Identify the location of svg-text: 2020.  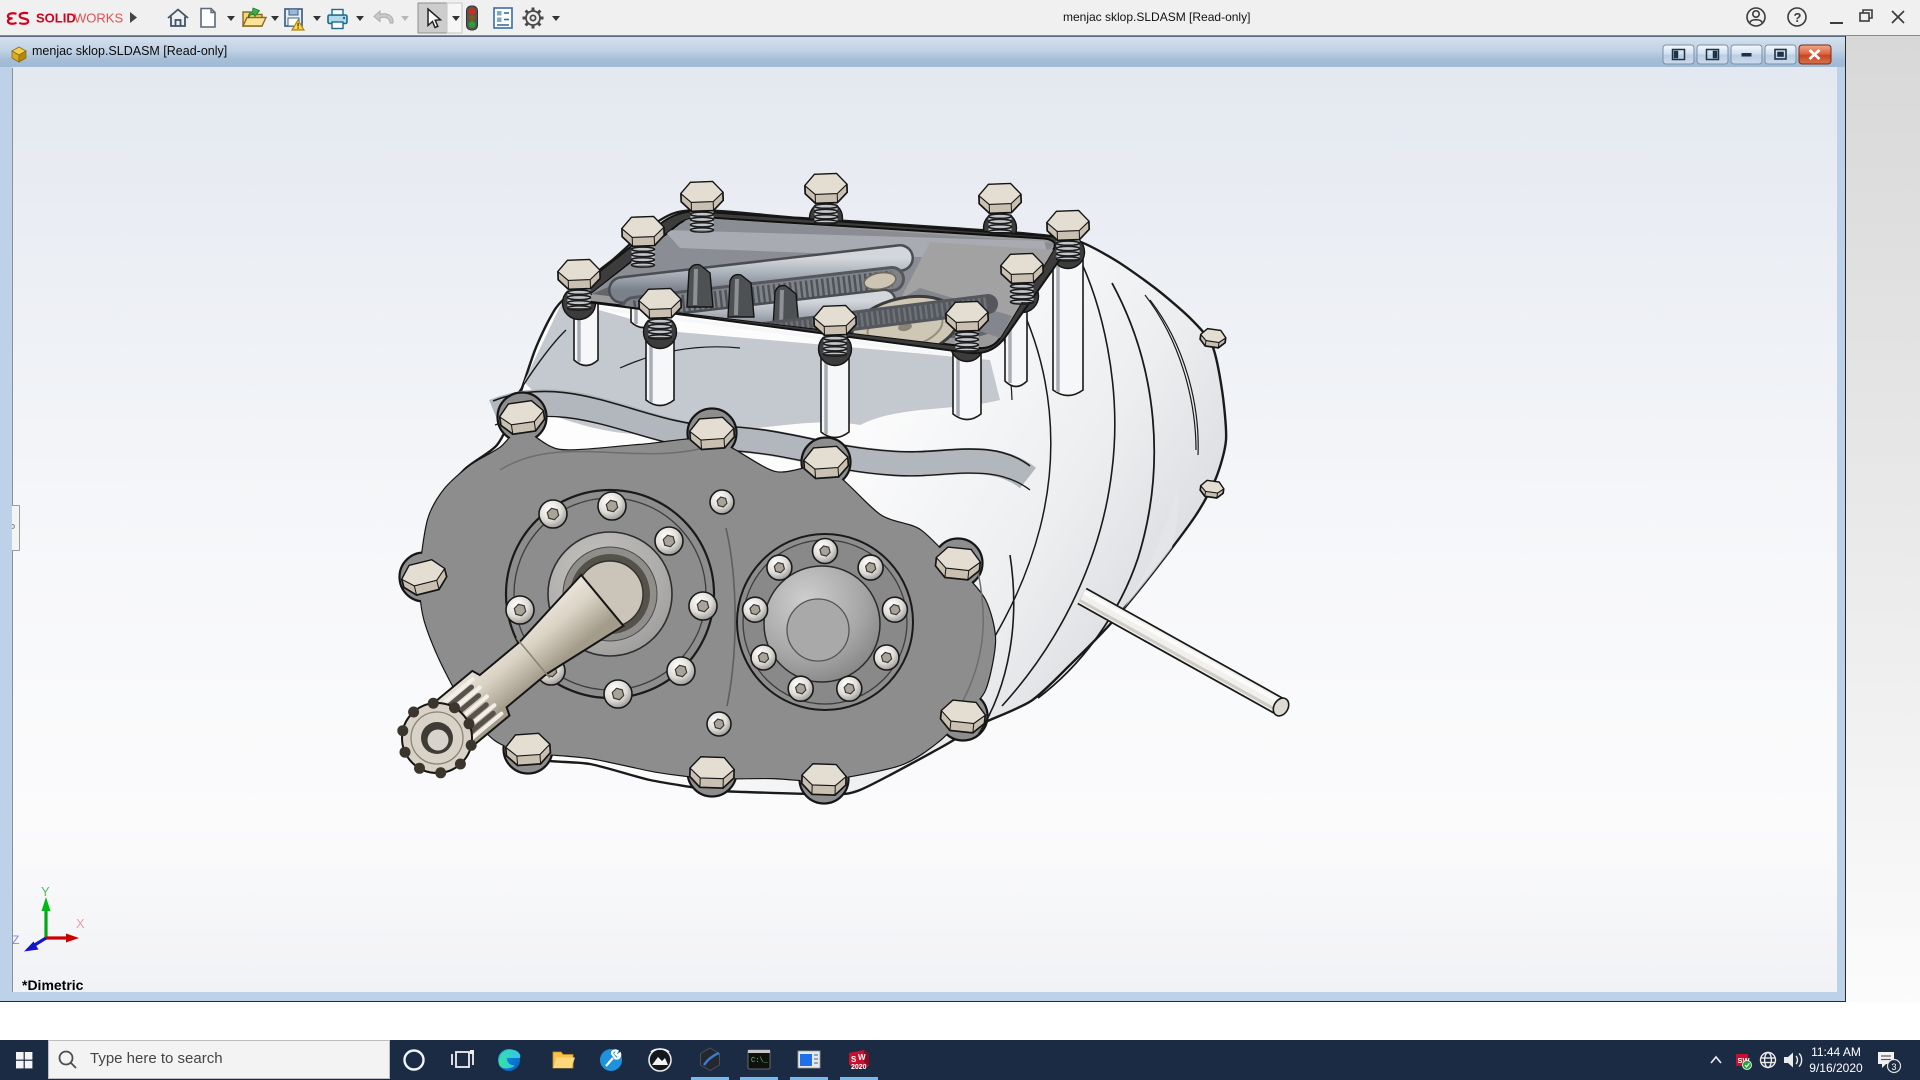
(859, 1067).